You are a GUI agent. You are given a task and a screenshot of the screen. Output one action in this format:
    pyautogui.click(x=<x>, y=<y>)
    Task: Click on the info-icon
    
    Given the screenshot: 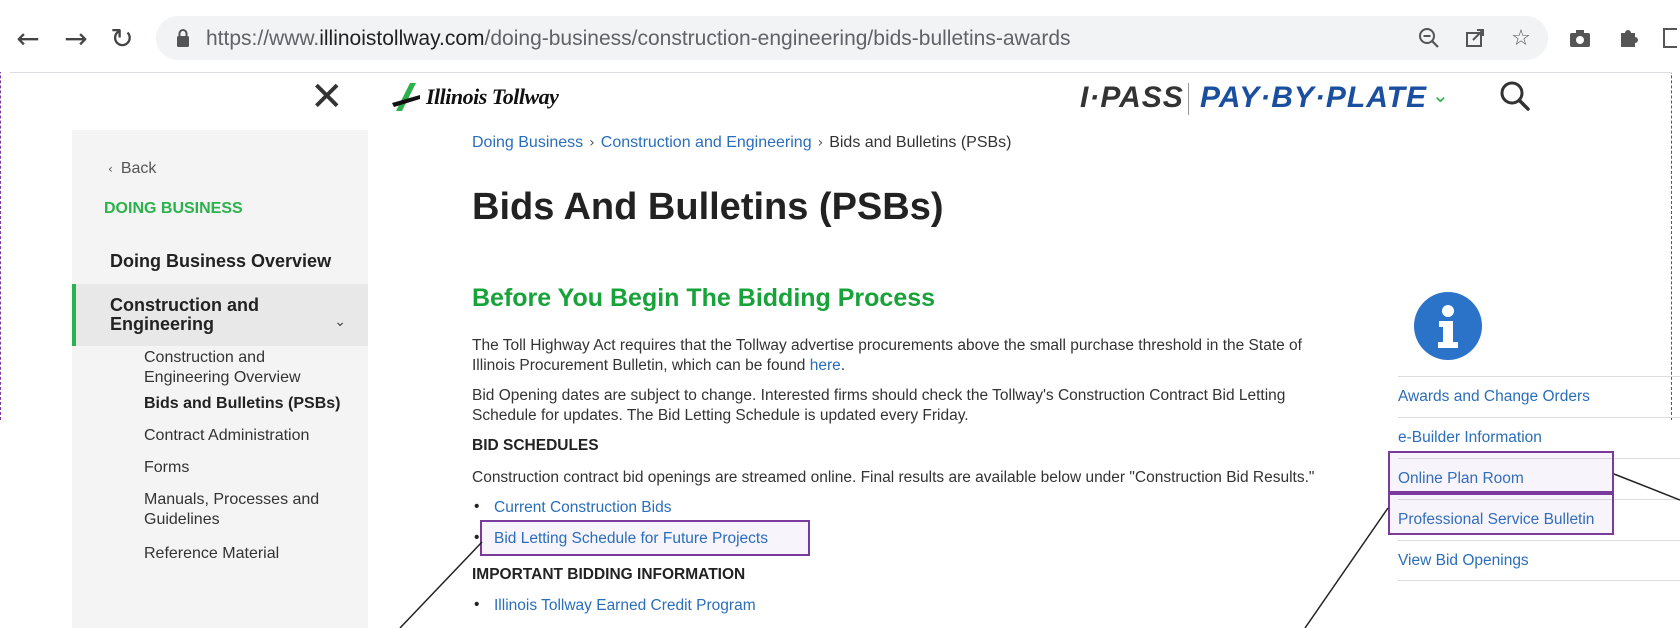 What is the action you would take?
    pyautogui.click(x=1448, y=326)
    